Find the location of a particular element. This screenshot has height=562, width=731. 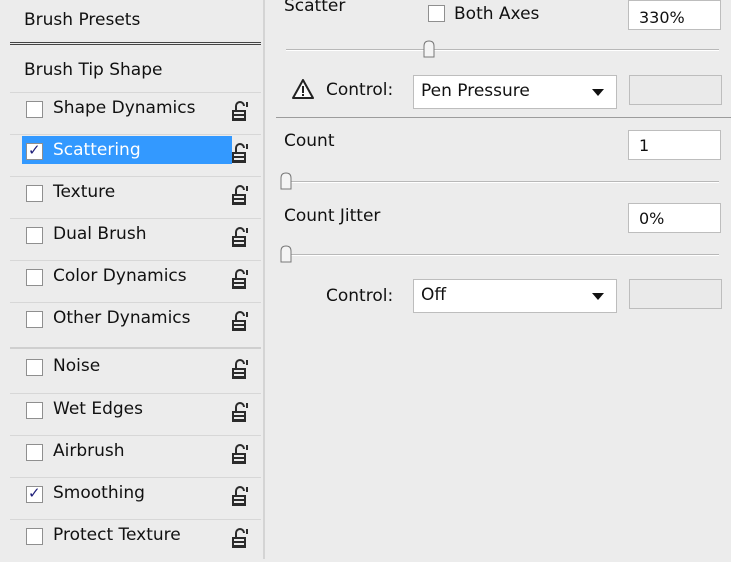

smoothing-checkbox: ✓ is located at coordinates (34, 493).